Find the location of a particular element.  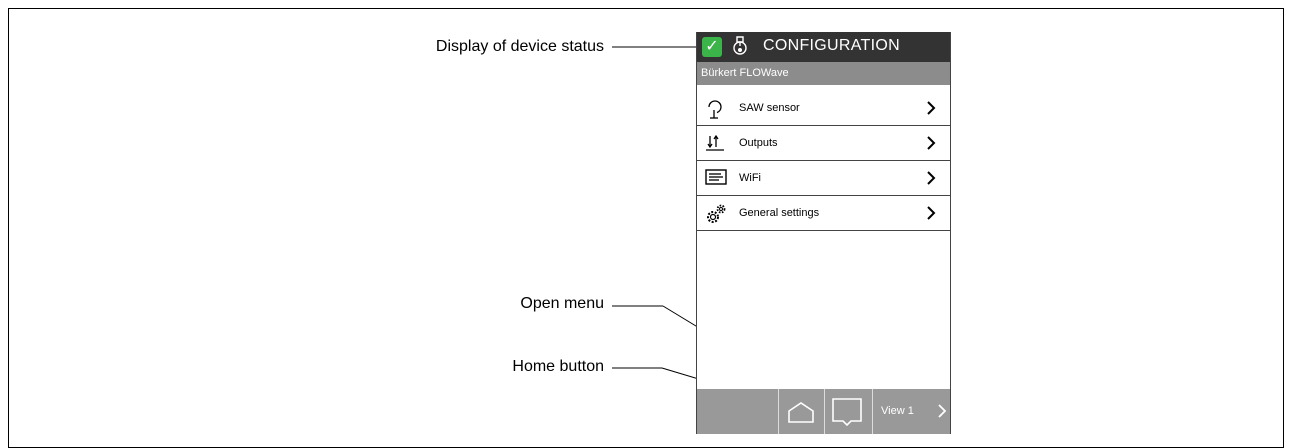

home-button is located at coordinates (801, 411).